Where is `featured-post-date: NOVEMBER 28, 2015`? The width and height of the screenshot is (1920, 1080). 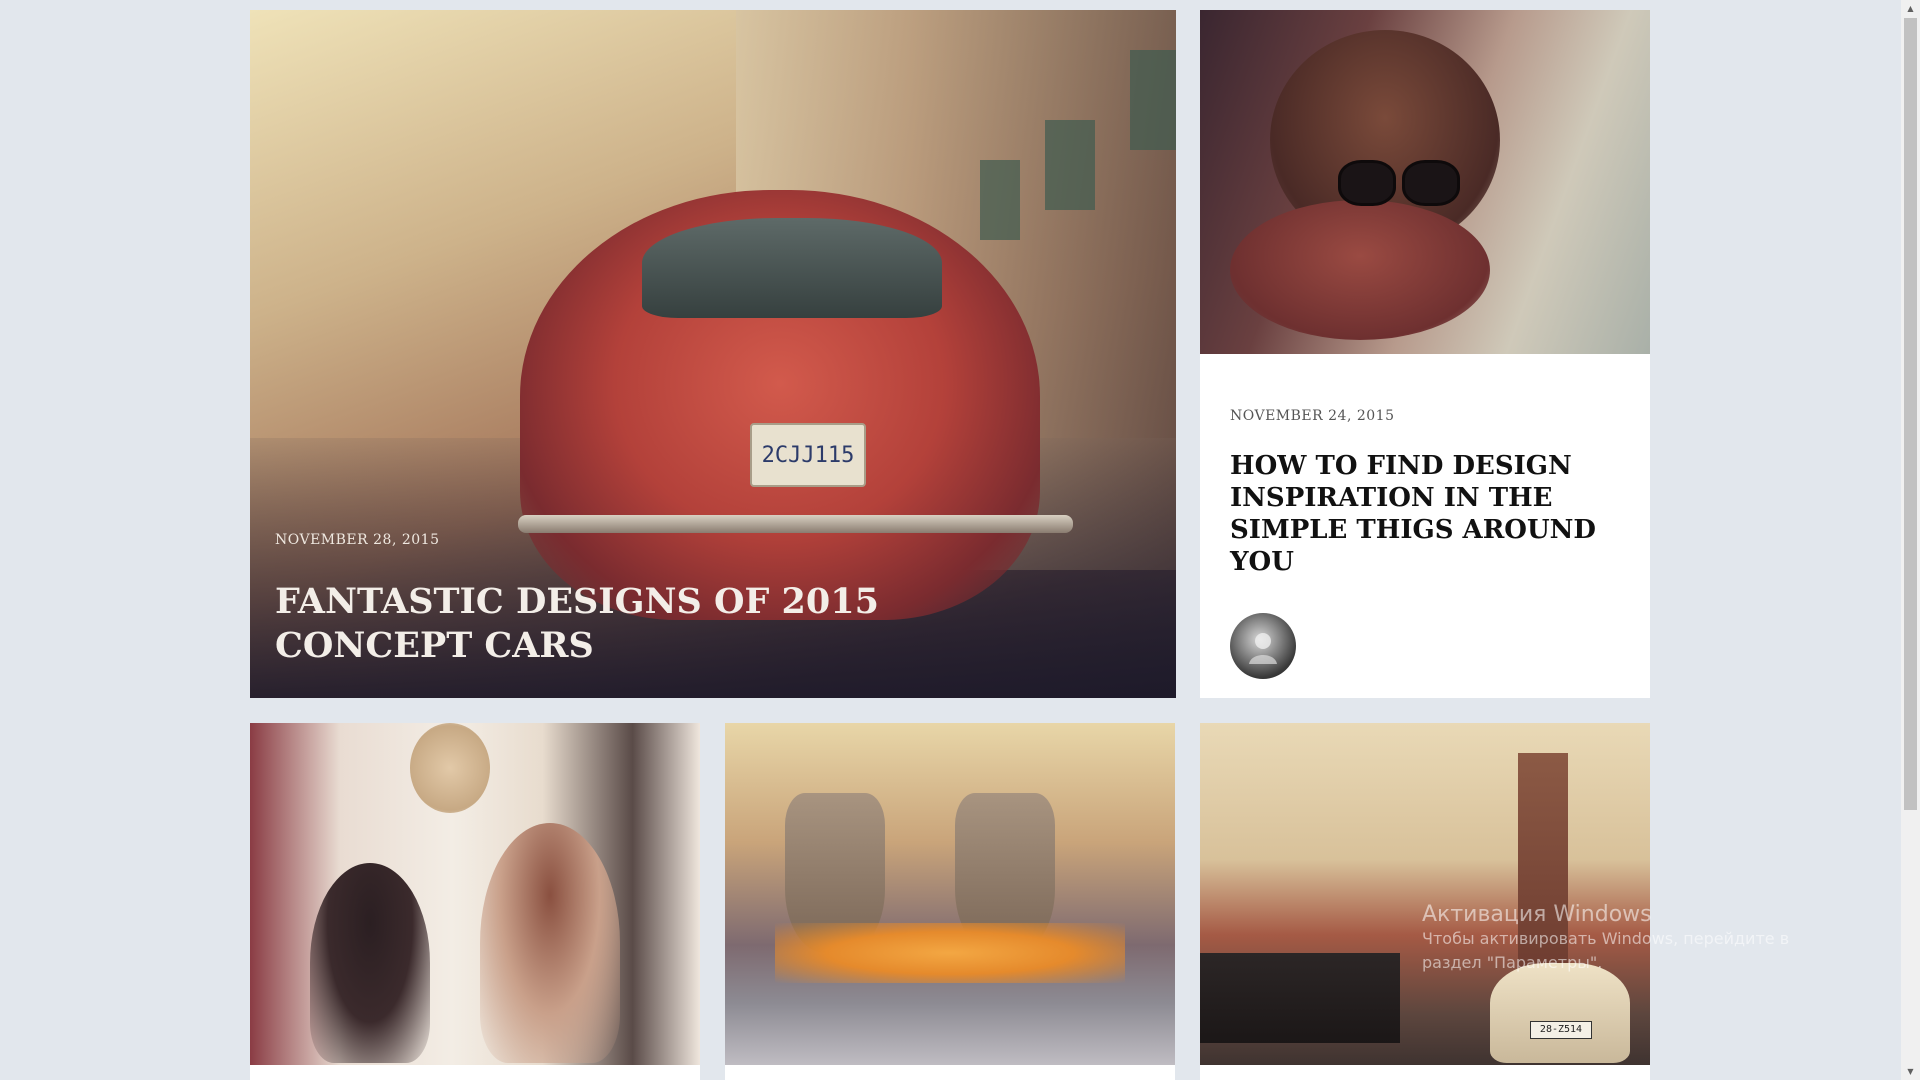 featured-post-date: NOVEMBER 28, 2015 is located at coordinates (357, 540).